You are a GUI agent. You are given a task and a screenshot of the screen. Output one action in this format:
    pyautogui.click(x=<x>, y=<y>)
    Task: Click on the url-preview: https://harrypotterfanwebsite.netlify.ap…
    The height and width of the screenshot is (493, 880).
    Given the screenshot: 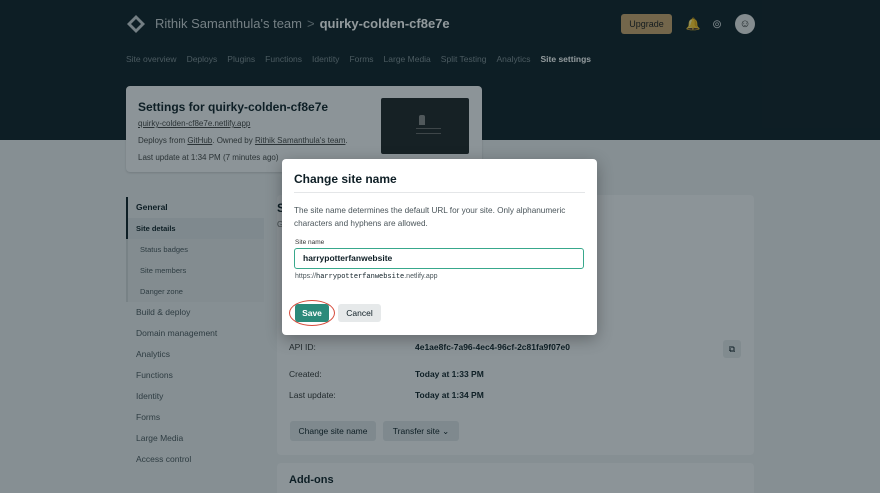 What is the action you would take?
    pyautogui.click(x=366, y=277)
    